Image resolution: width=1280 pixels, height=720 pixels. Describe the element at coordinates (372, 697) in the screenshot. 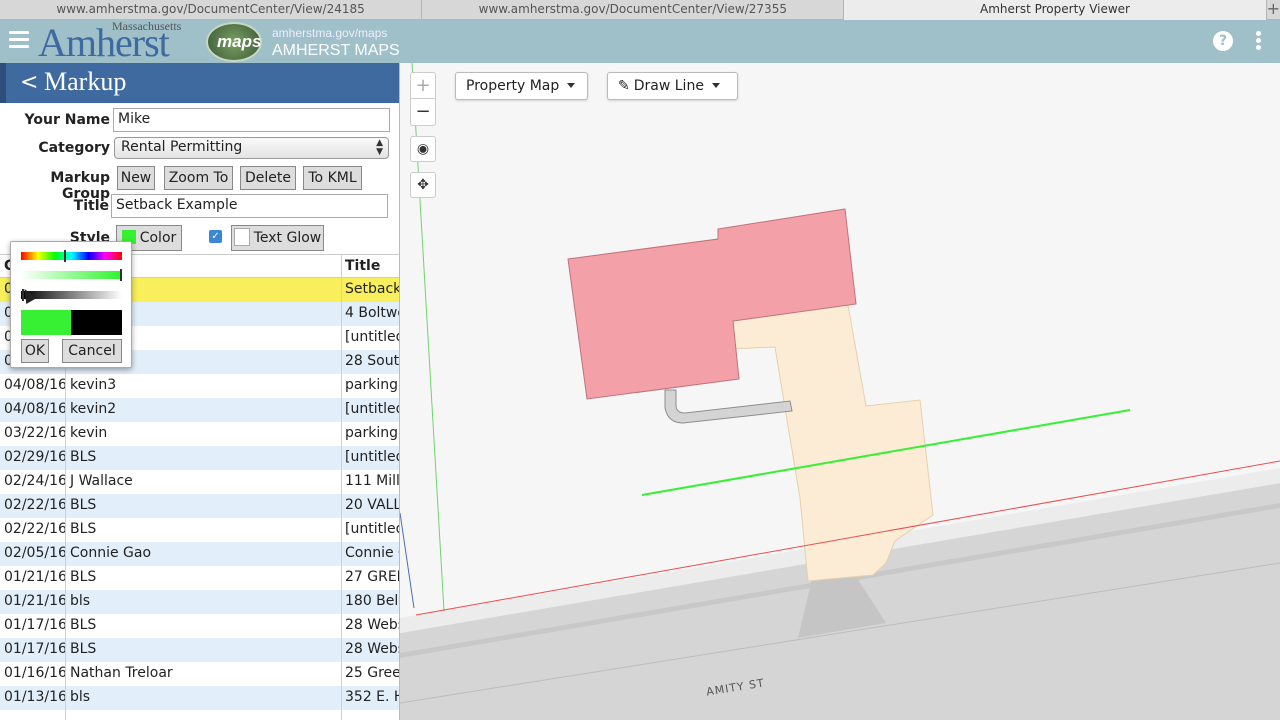

I see `table-cell-title: 352 E. H` at that location.